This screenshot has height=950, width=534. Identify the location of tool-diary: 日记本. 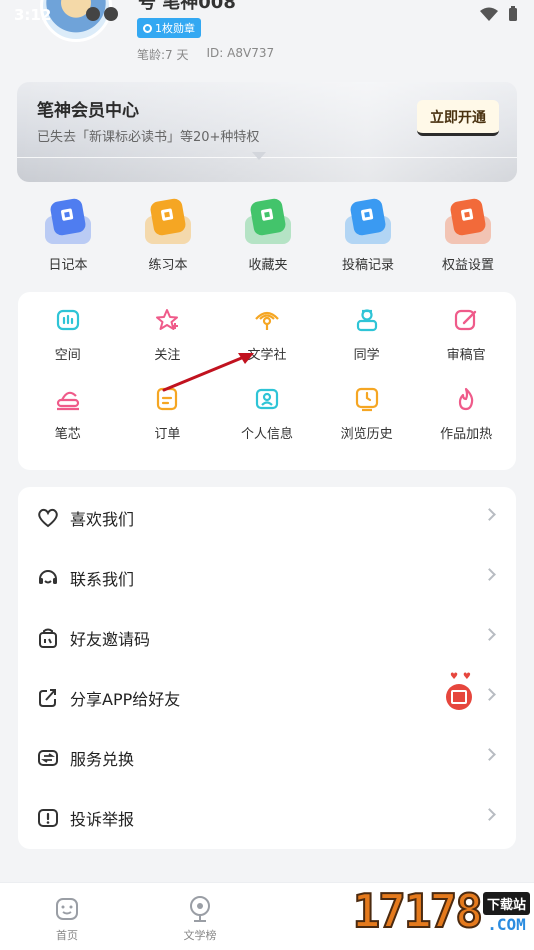
(68, 235).